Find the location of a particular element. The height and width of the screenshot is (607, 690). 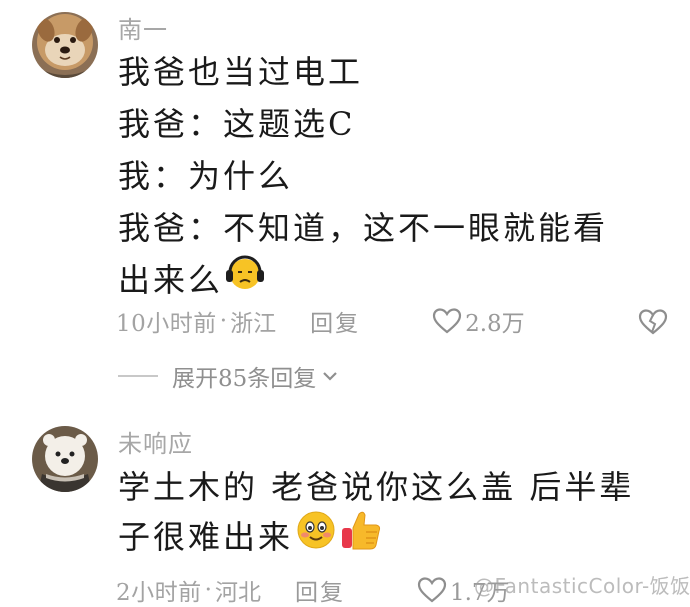

comment-line: 我：为什么 is located at coordinates (206, 176).